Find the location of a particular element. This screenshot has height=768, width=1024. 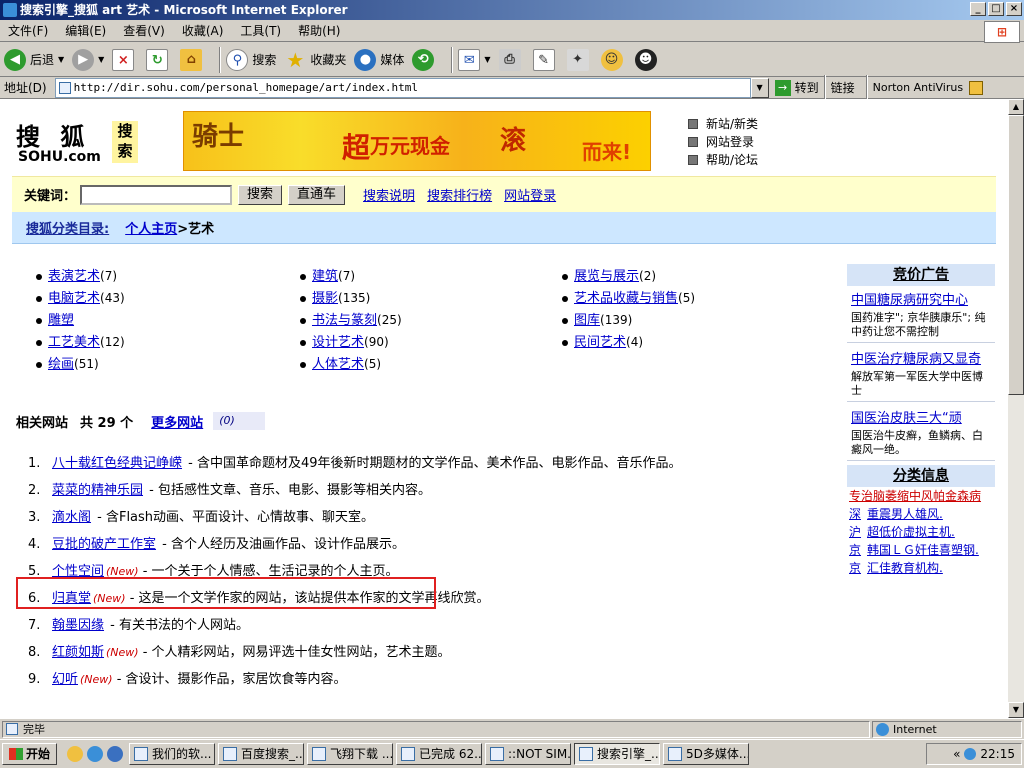

menu-view: 查看(V) is located at coordinates (144, 30).